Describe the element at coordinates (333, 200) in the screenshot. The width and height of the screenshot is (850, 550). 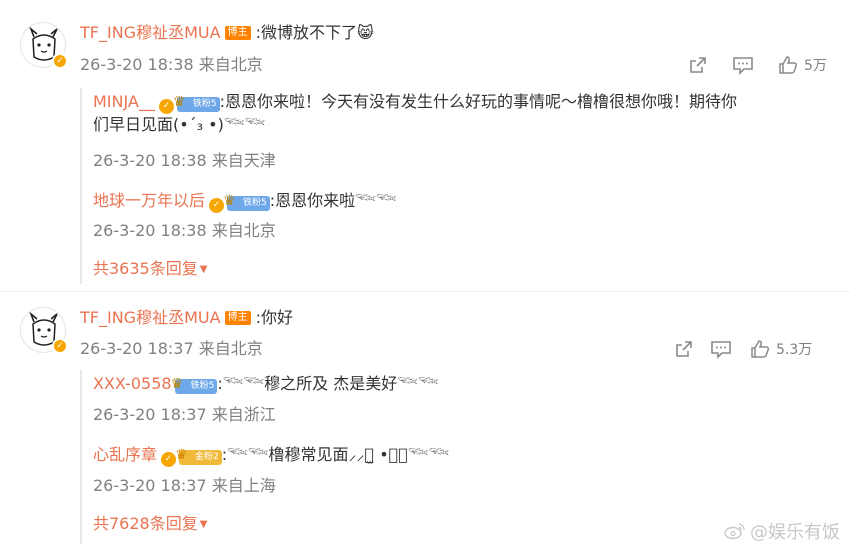
I see `reply-text: :恩恩你来啦𓆝𓆝` at that location.